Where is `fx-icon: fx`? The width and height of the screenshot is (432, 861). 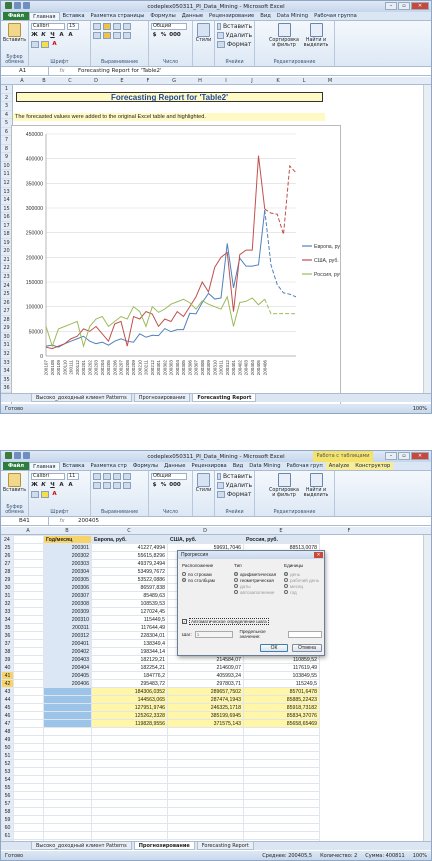
fx-icon: fx is located at coordinates (62, 521).